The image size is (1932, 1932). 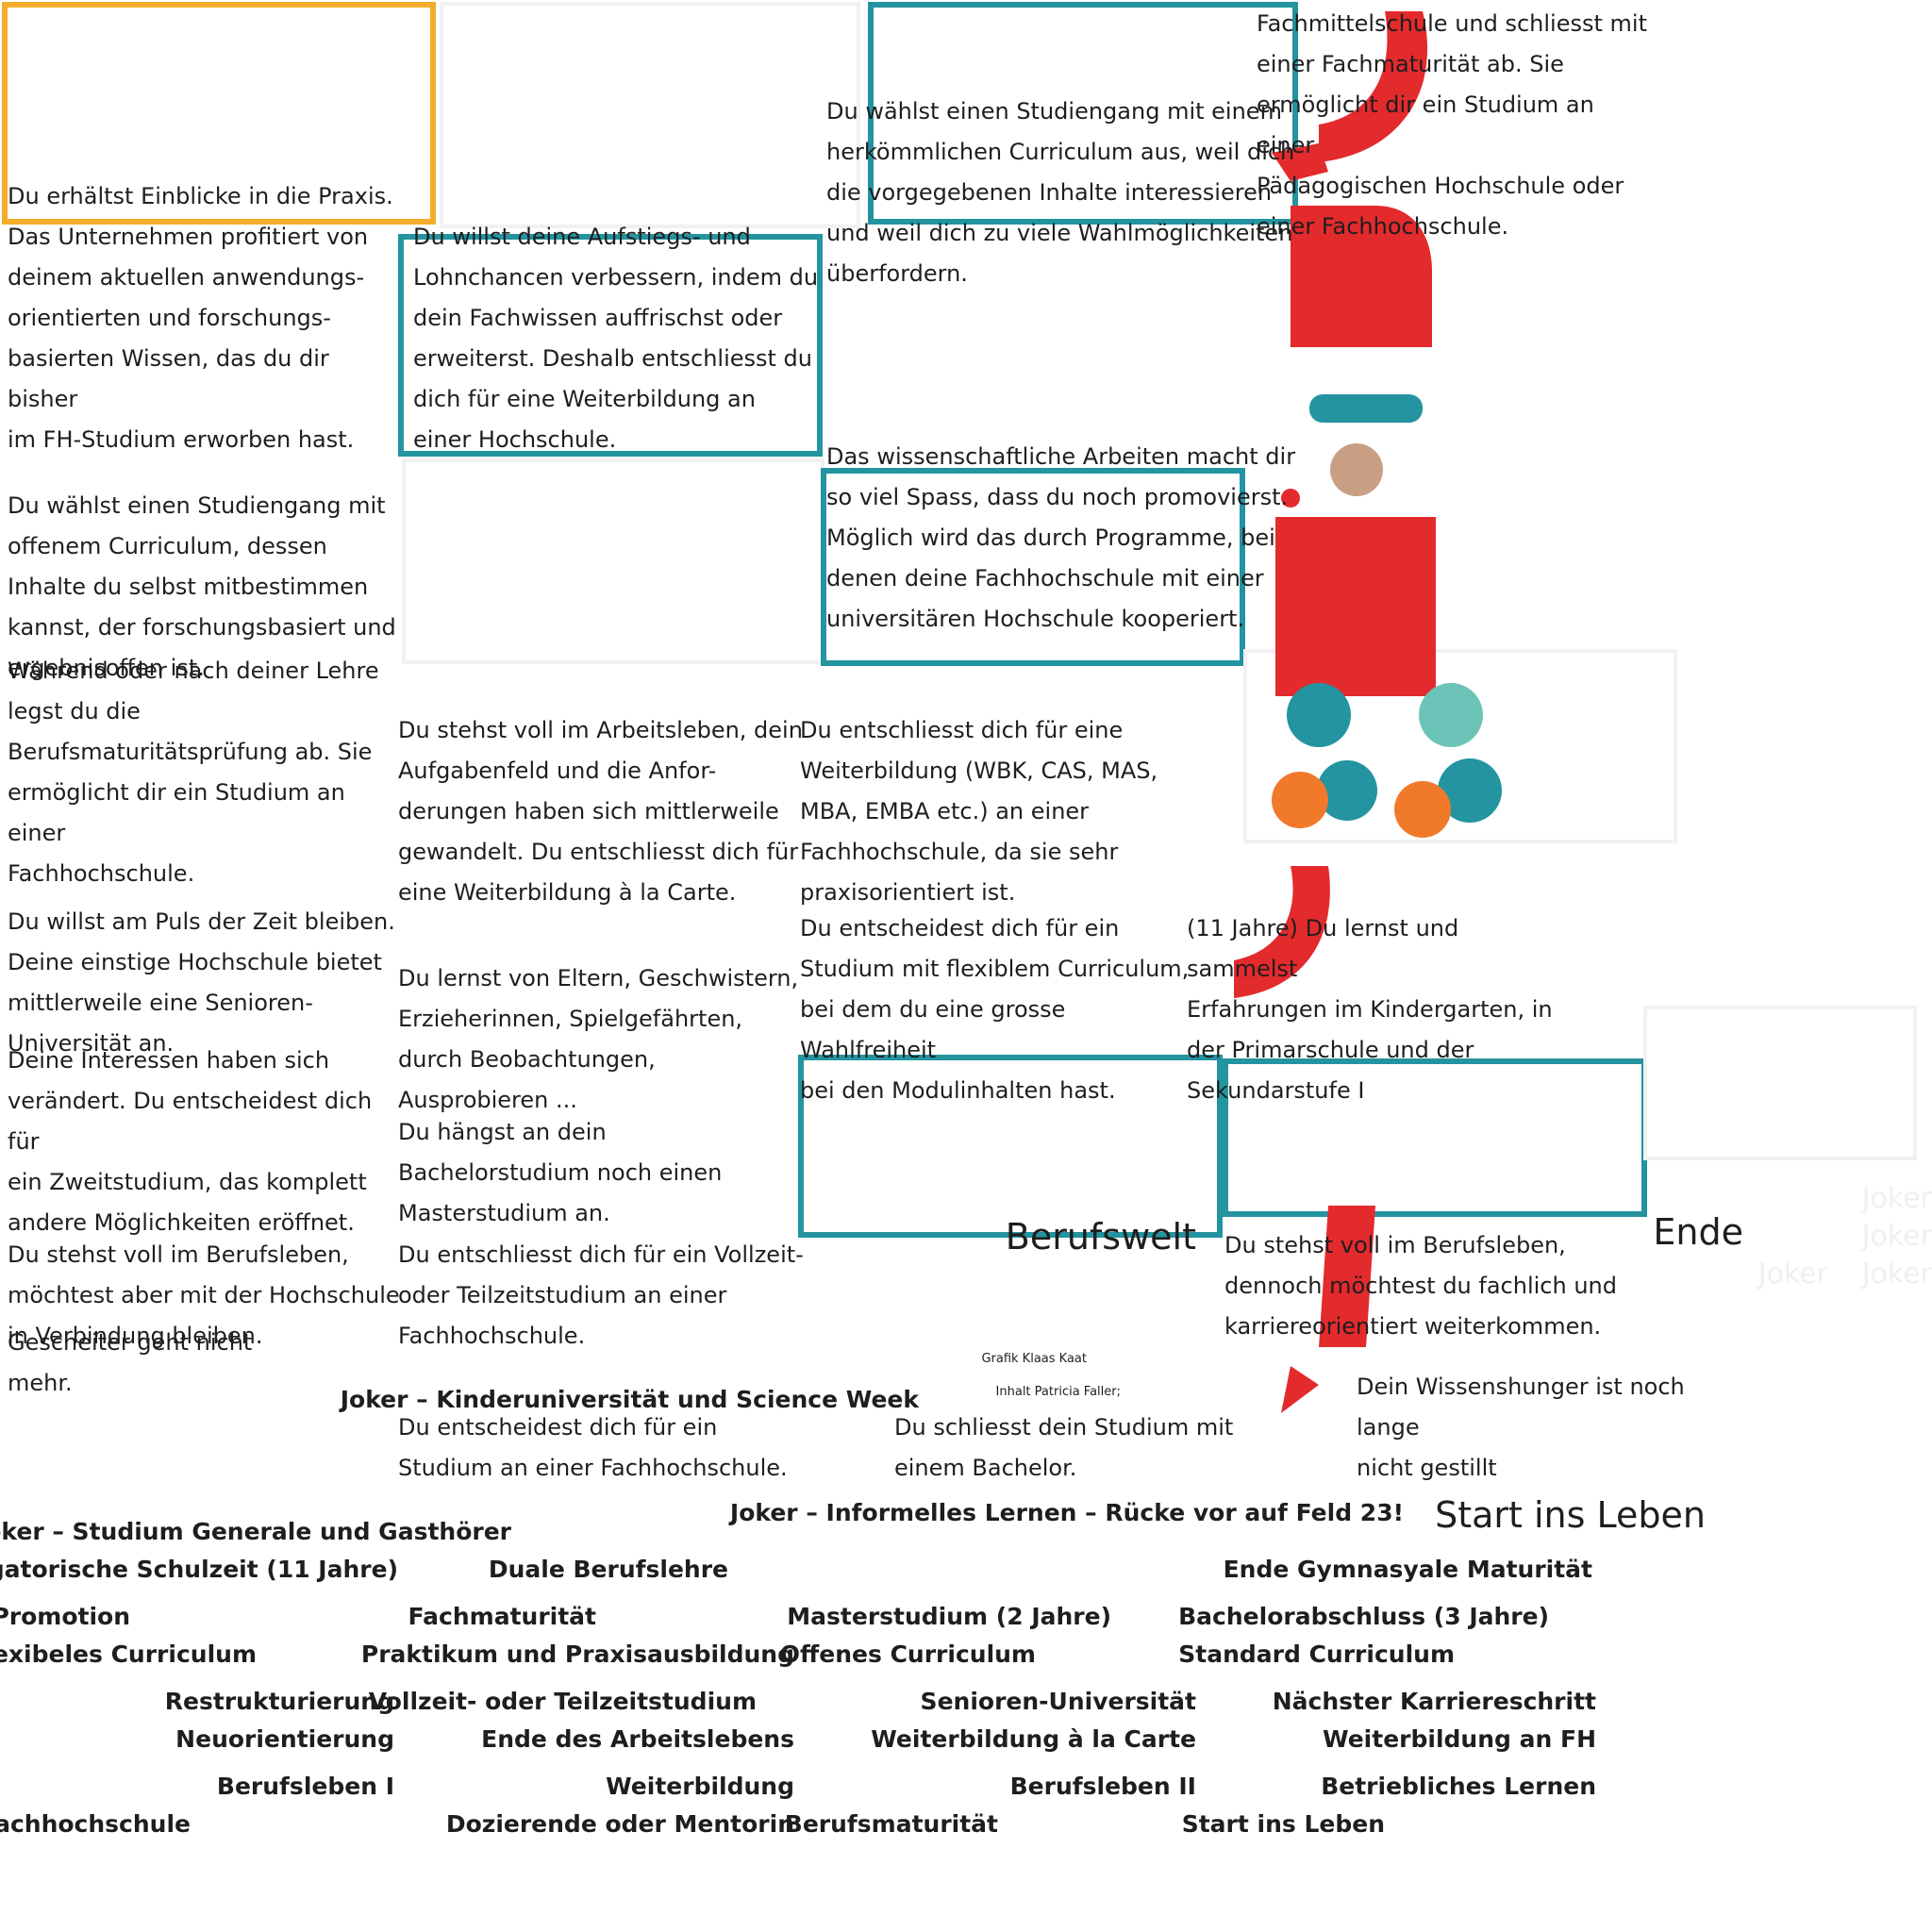 What do you see at coordinates (650, 115) in the screenshot?
I see `card-slot-grey` at bounding box center [650, 115].